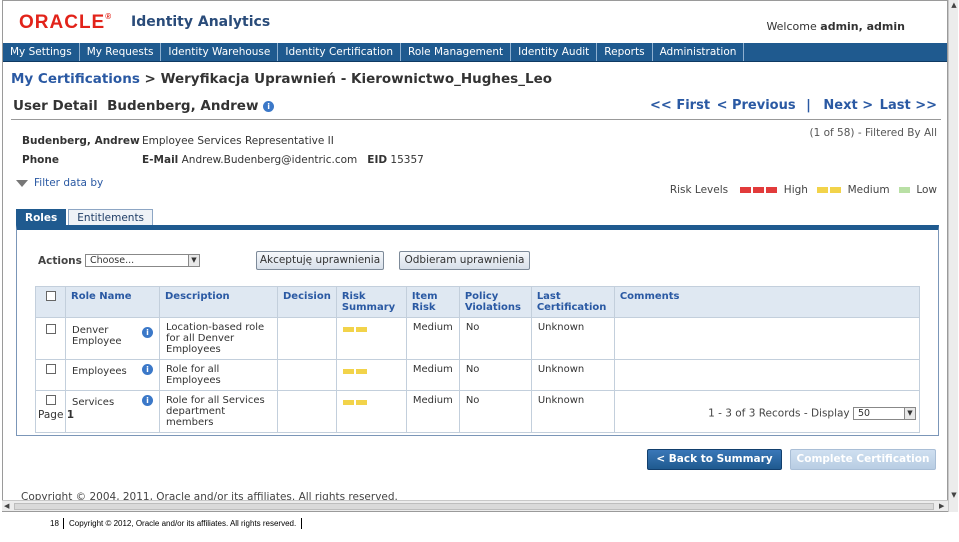 This screenshot has height=542, width=959. I want to click on col-decision: Decision, so click(307, 302).